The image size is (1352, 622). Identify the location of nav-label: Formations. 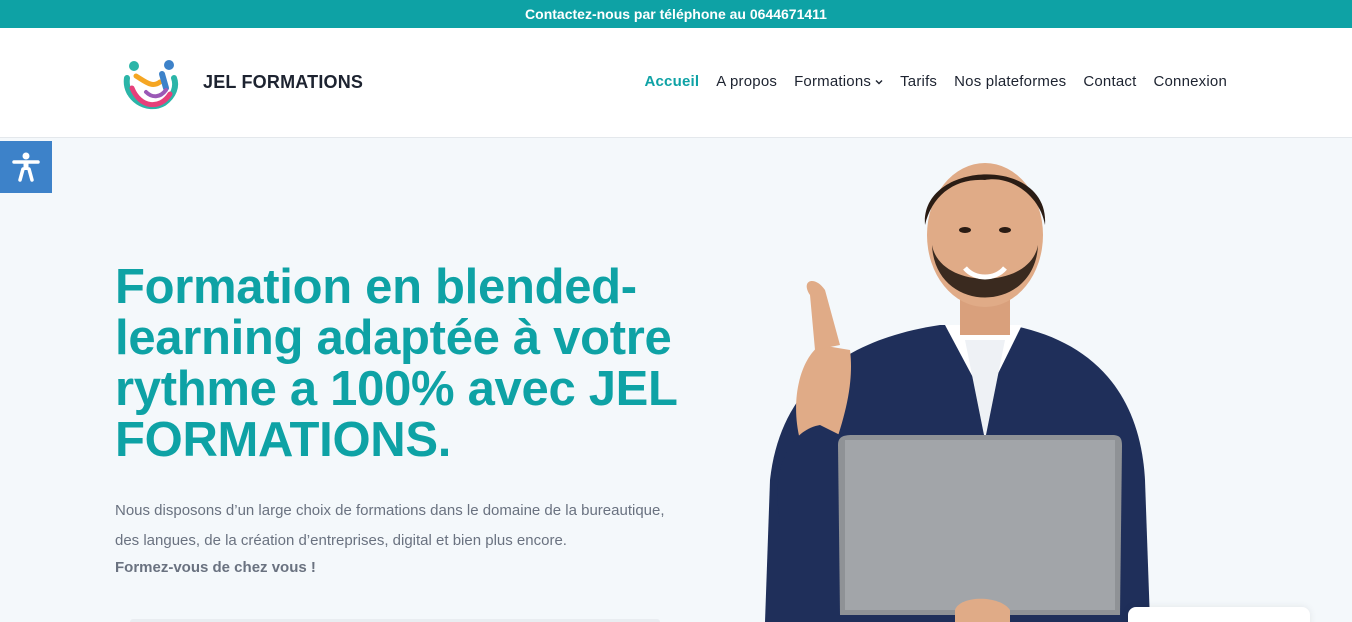
(833, 81).